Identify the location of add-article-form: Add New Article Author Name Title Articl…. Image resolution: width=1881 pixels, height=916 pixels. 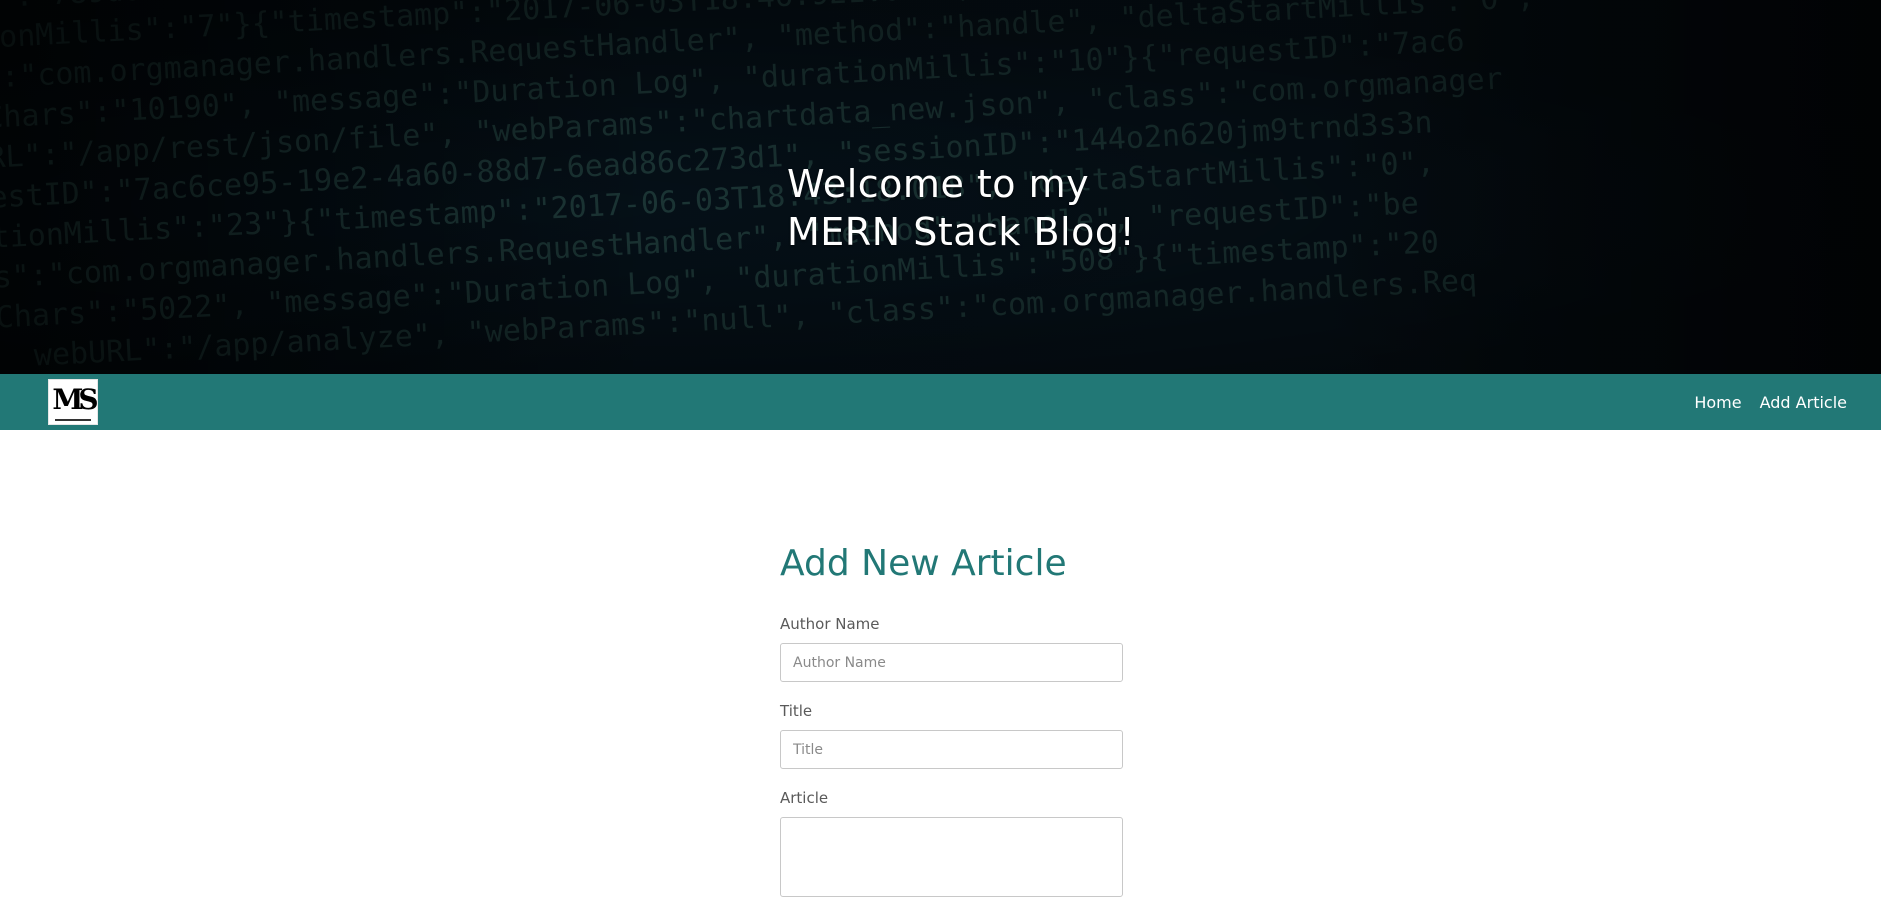
(960, 728).